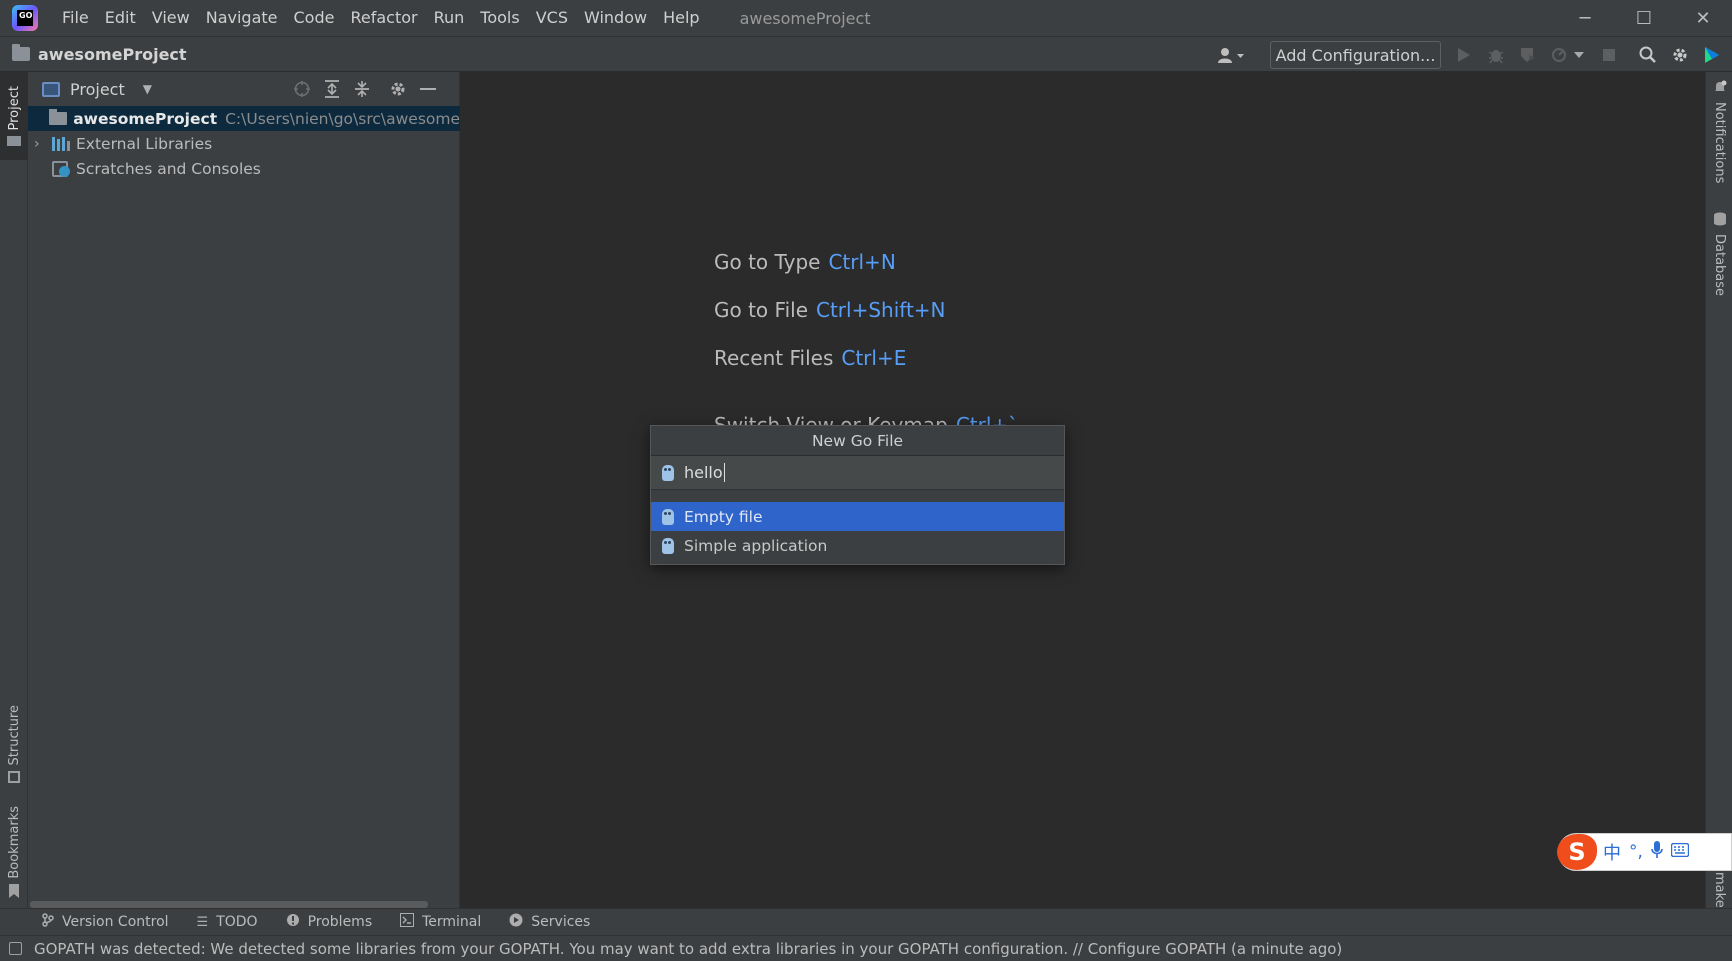 This screenshot has height=961, width=1732. Describe the element at coordinates (244, 143) in the screenshot. I see `tree-item-external-libraries: › External Libraries` at that location.